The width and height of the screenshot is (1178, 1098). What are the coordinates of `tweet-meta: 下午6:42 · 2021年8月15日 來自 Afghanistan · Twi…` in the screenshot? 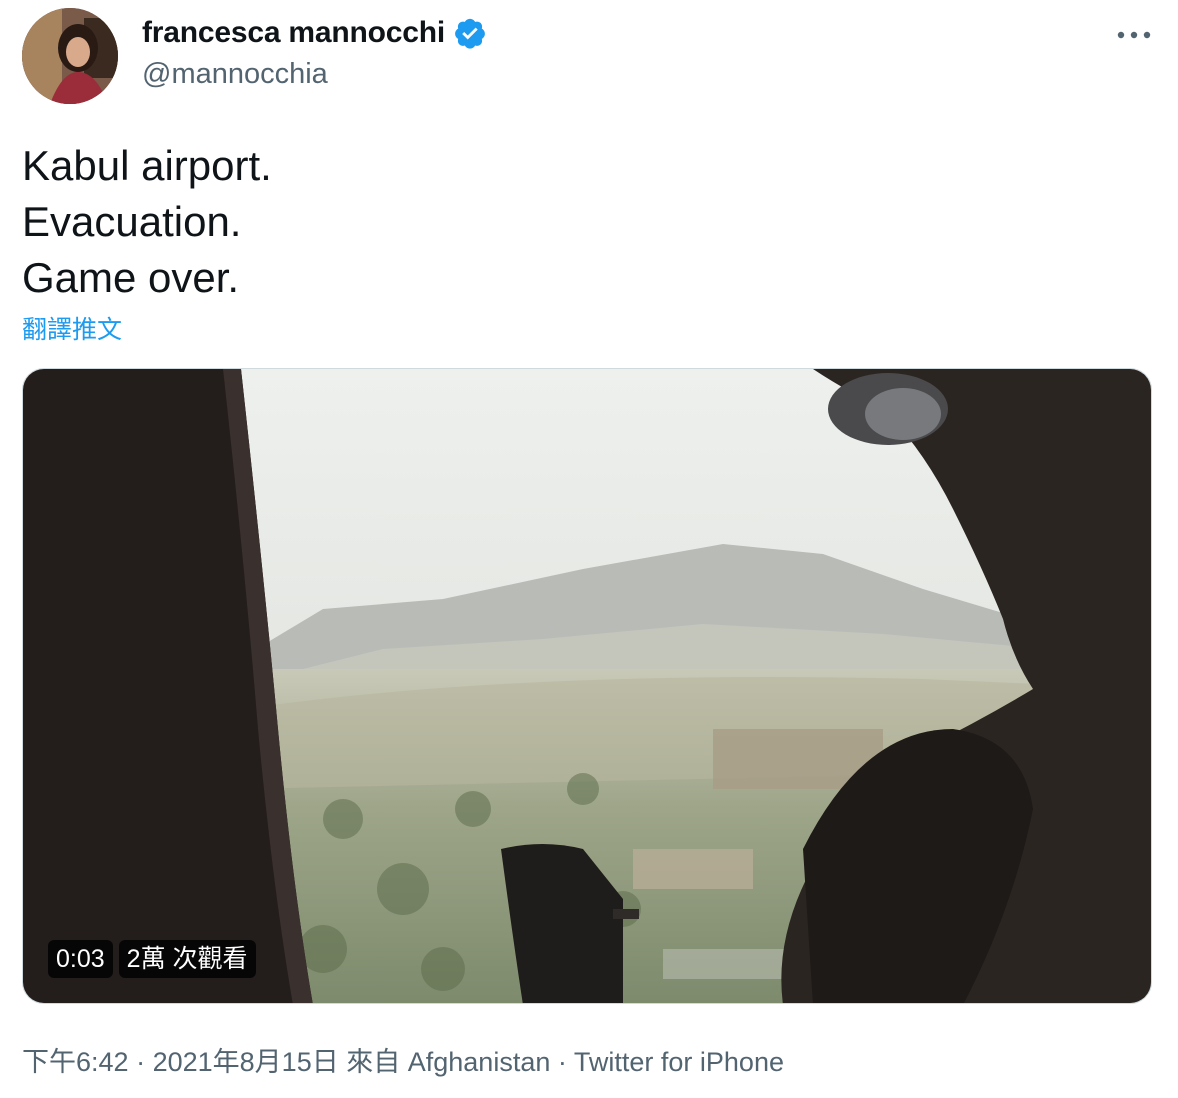 It's located at (403, 1059).